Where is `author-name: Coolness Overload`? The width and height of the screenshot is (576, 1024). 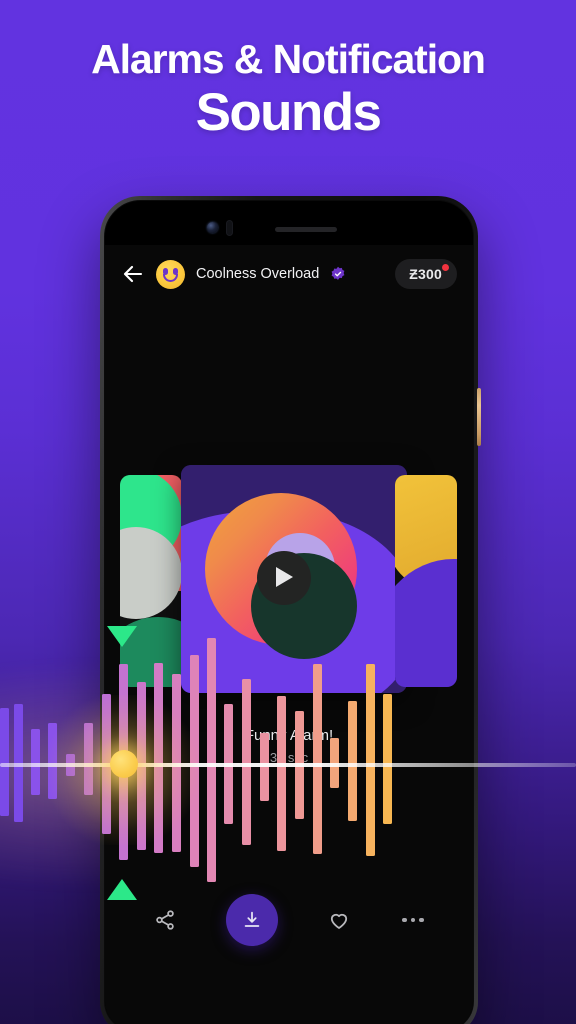
author-name: Coolness Overload is located at coordinates (257, 274).